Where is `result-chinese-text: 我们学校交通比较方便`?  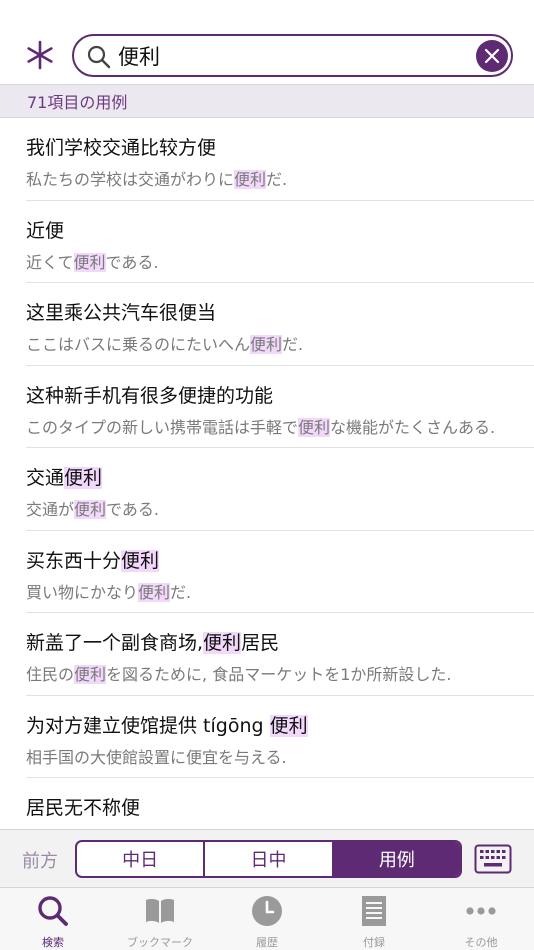 result-chinese-text: 我们学校交通比较方便 is located at coordinates (121, 146).